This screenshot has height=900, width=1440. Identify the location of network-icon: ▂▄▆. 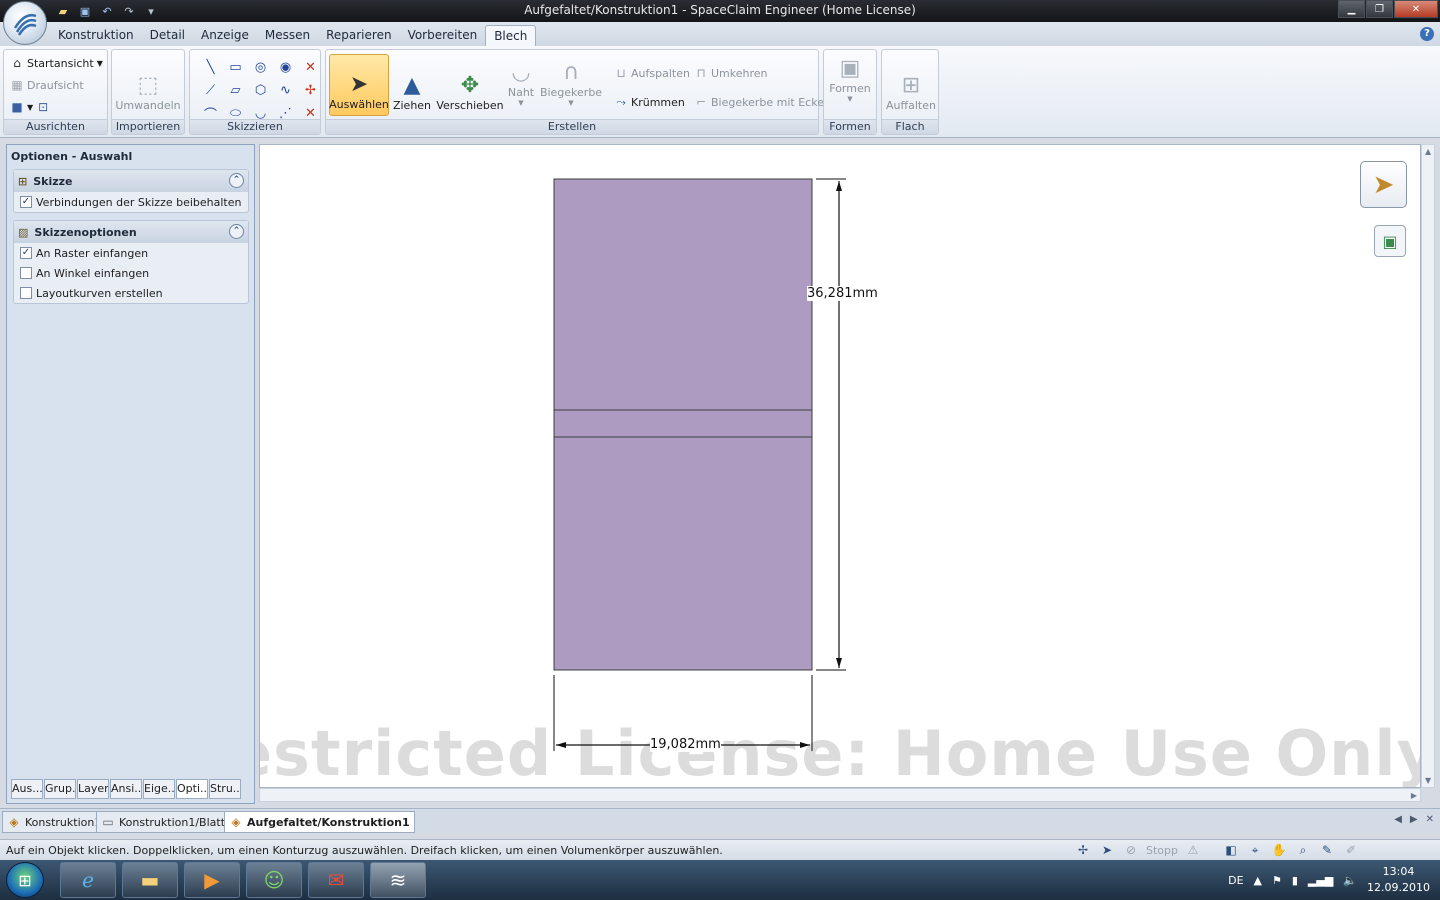
(1320, 880).